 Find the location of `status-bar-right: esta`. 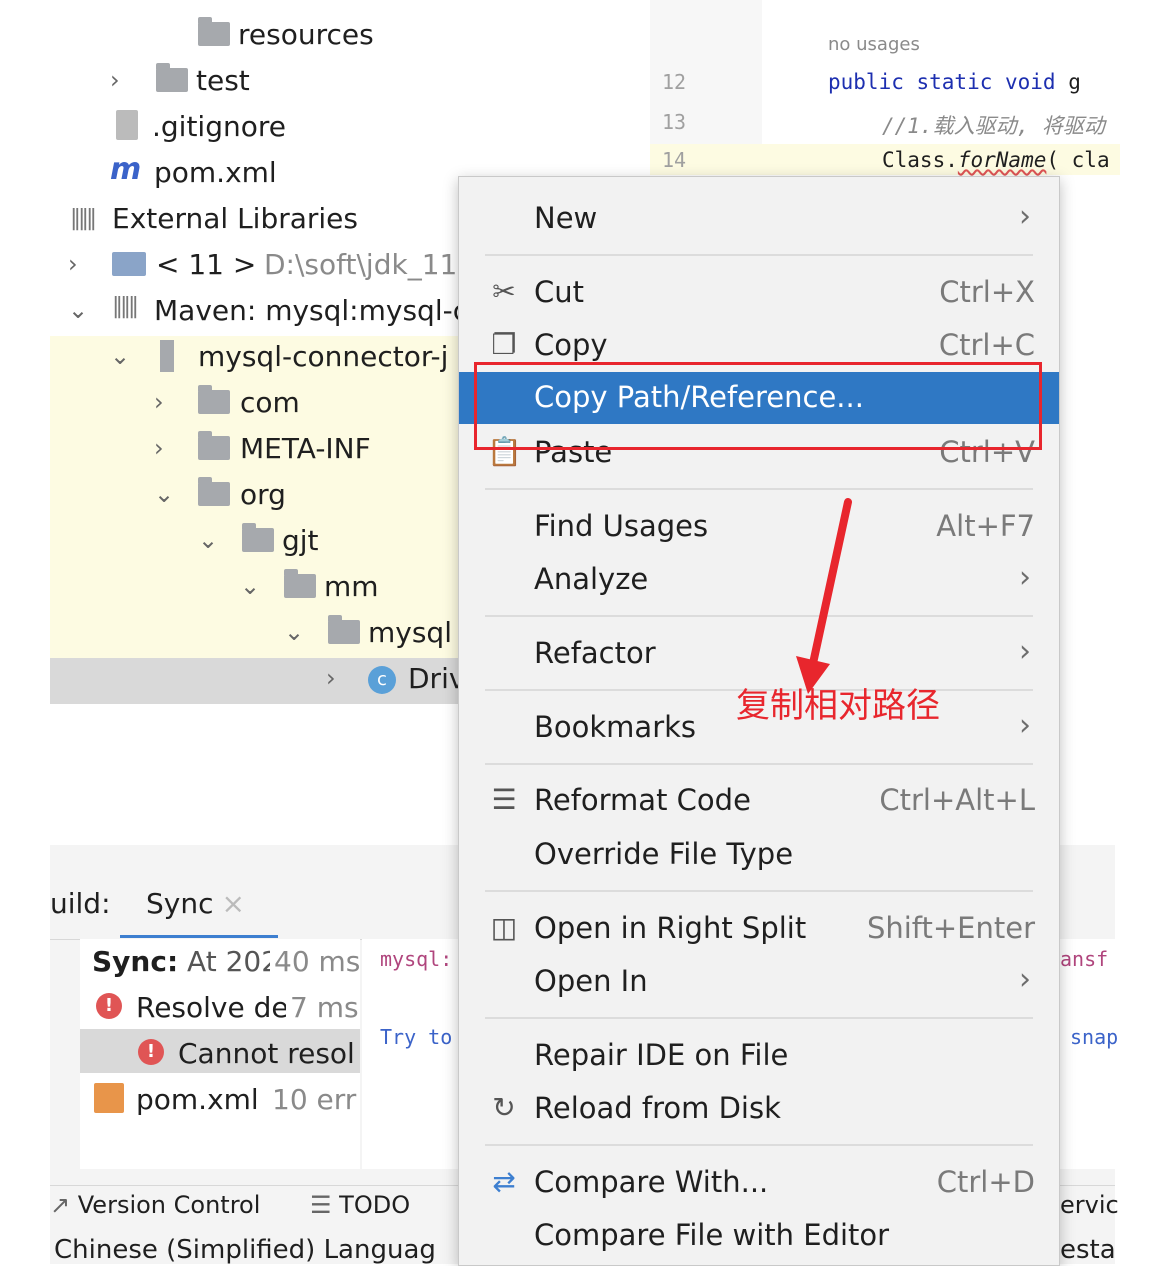

status-bar-right: esta is located at coordinates (1088, 1250).